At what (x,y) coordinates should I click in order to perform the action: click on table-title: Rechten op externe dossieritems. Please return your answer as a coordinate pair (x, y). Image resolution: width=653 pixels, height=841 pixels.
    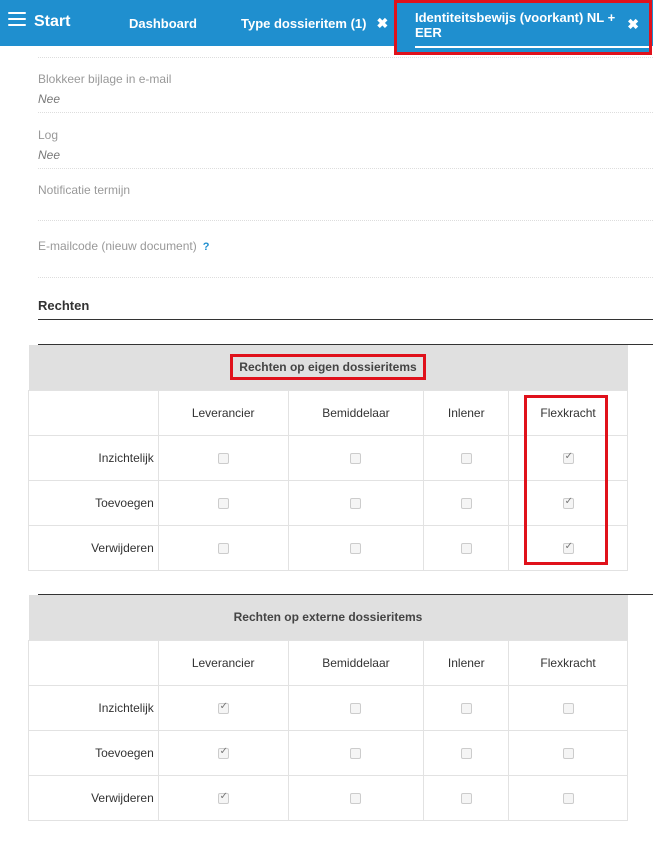
    Looking at the image, I should click on (328, 617).